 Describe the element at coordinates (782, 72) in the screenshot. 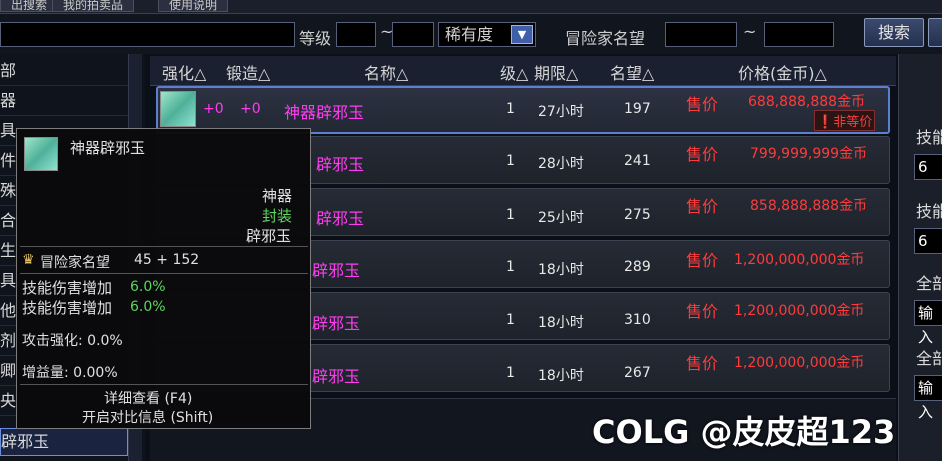

I see `col-price: 价格(金币)△` at that location.